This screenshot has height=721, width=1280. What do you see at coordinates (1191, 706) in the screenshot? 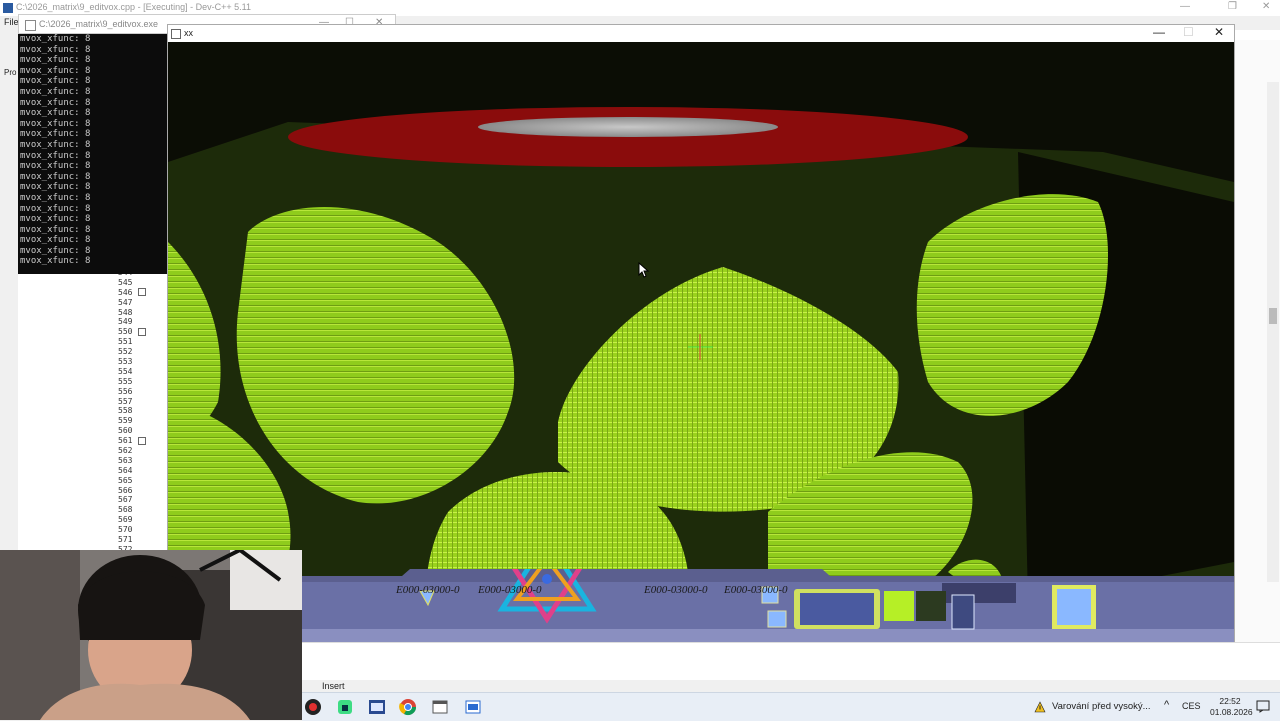
I see `tray-language: CES` at bounding box center [1191, 706].